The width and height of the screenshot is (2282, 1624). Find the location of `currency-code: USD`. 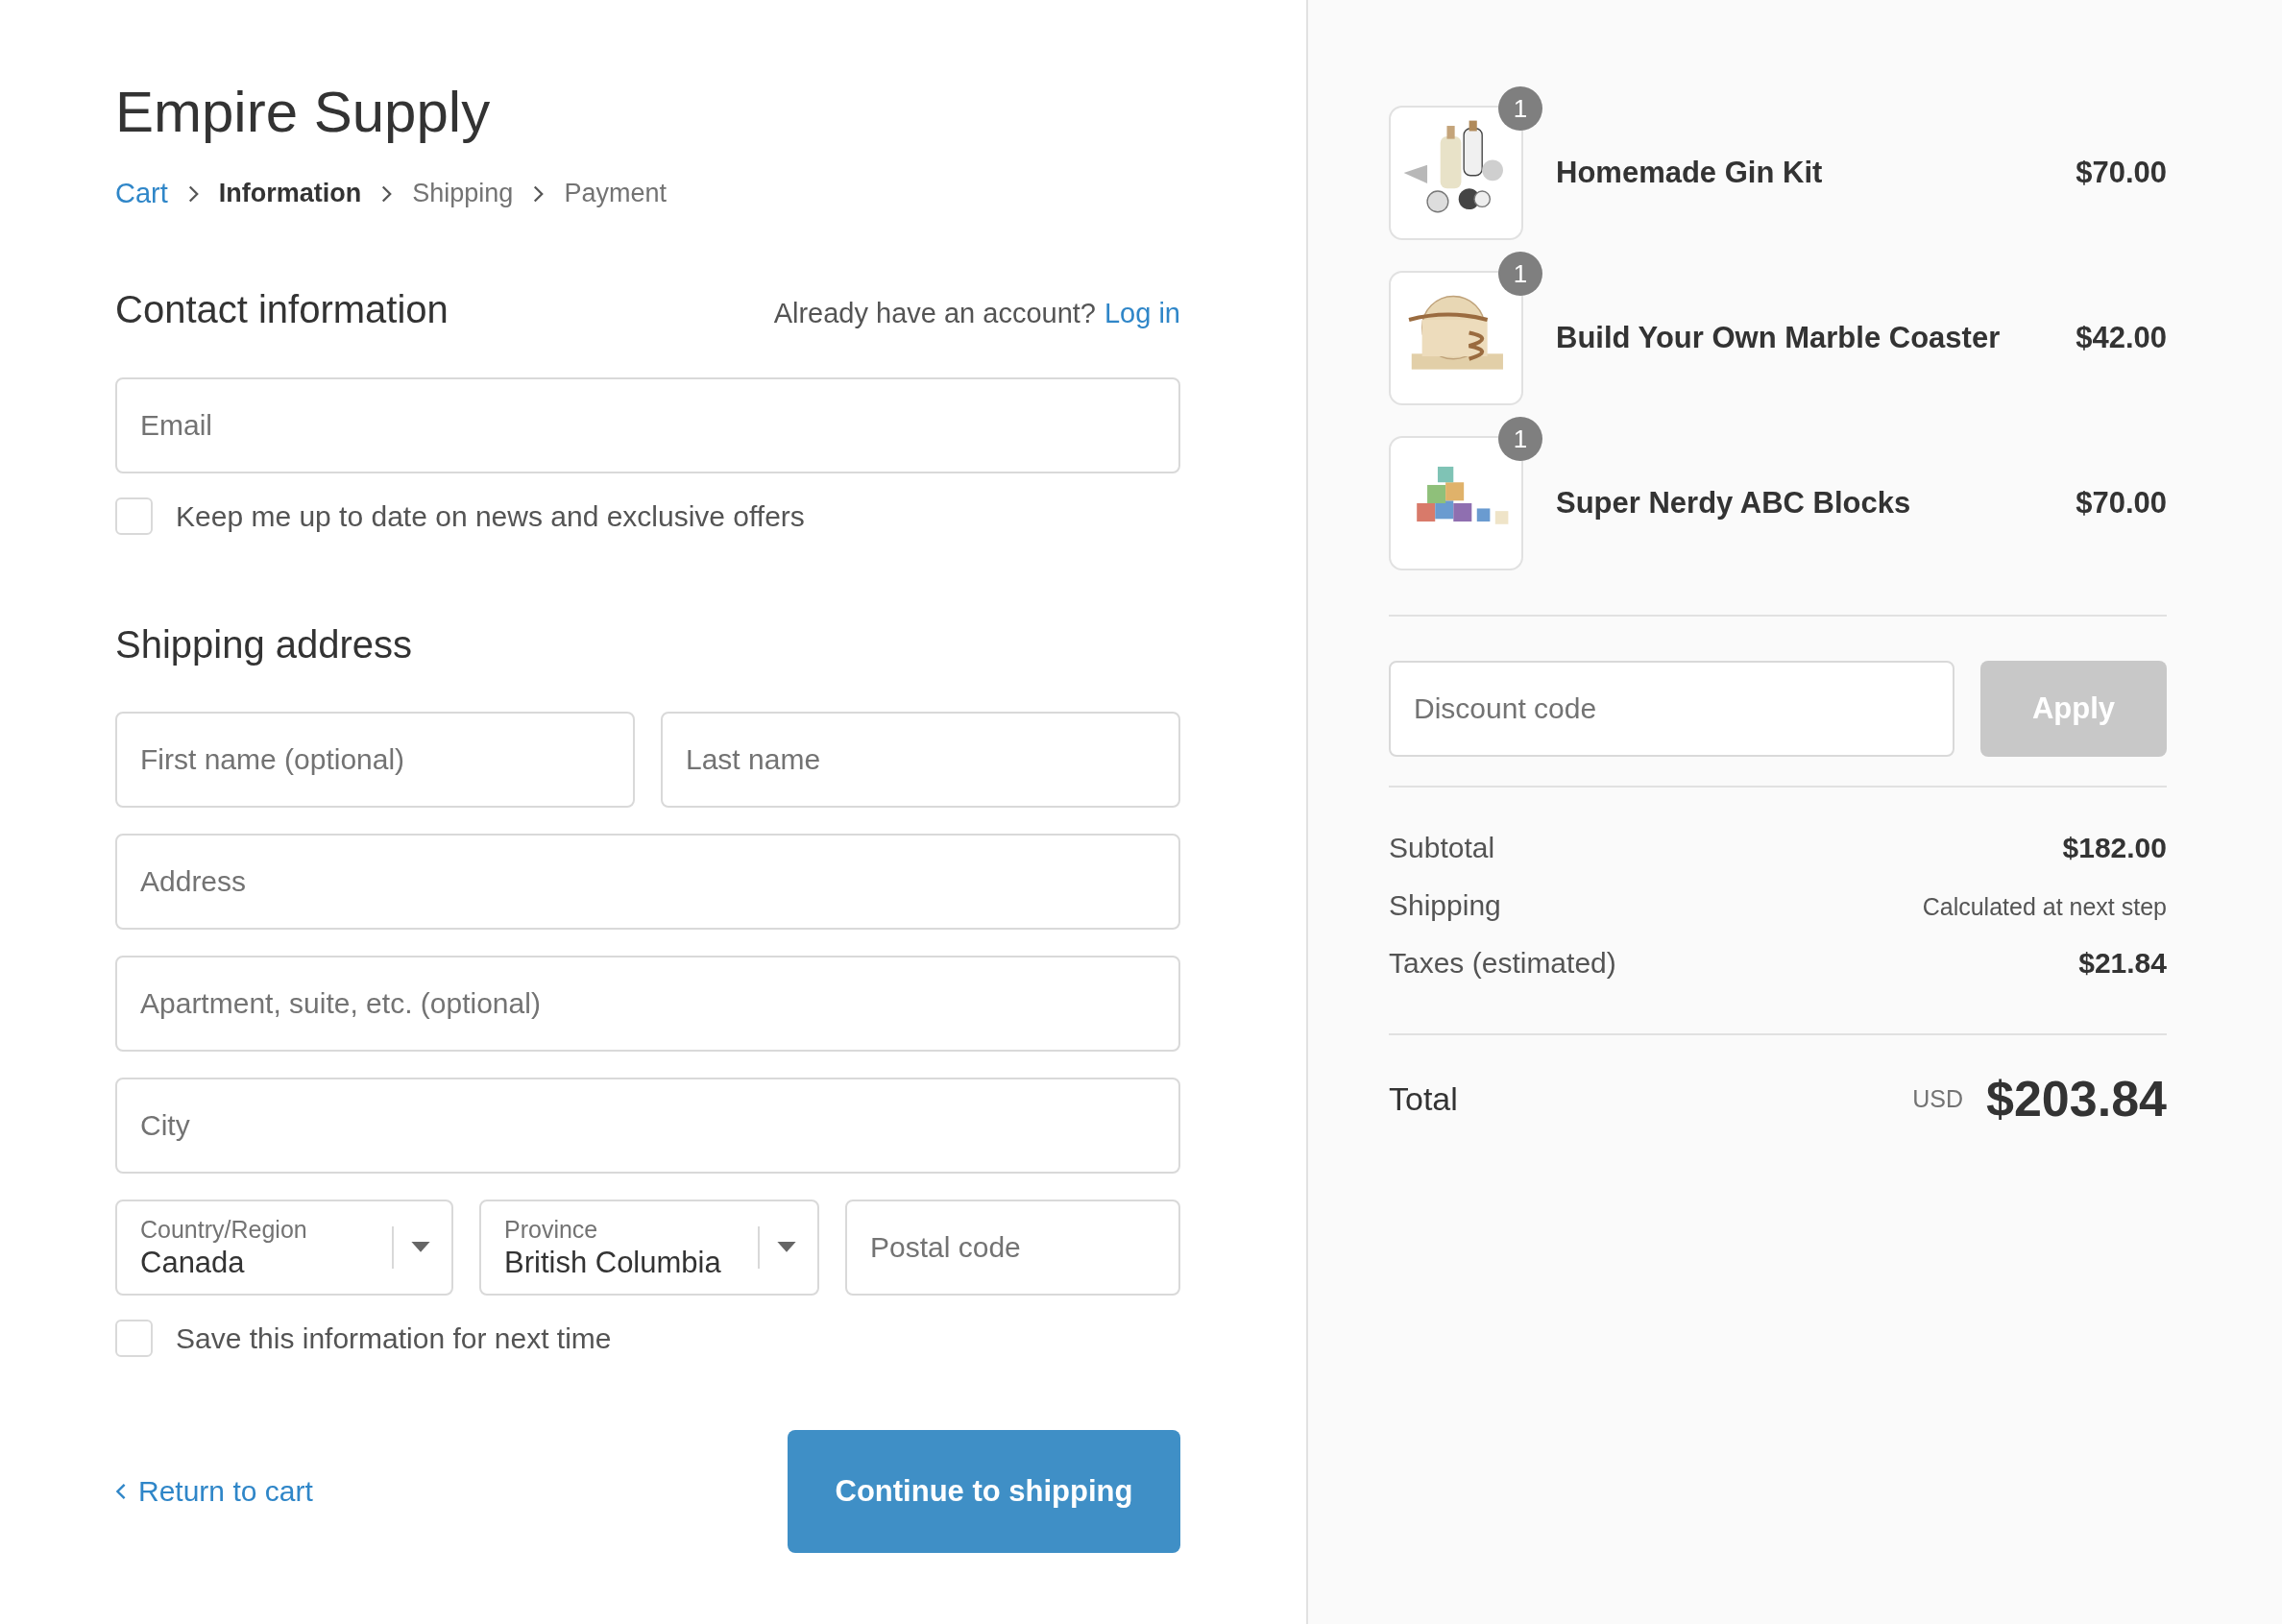

currency-code: USD is located at coordinates (1938, 1098).